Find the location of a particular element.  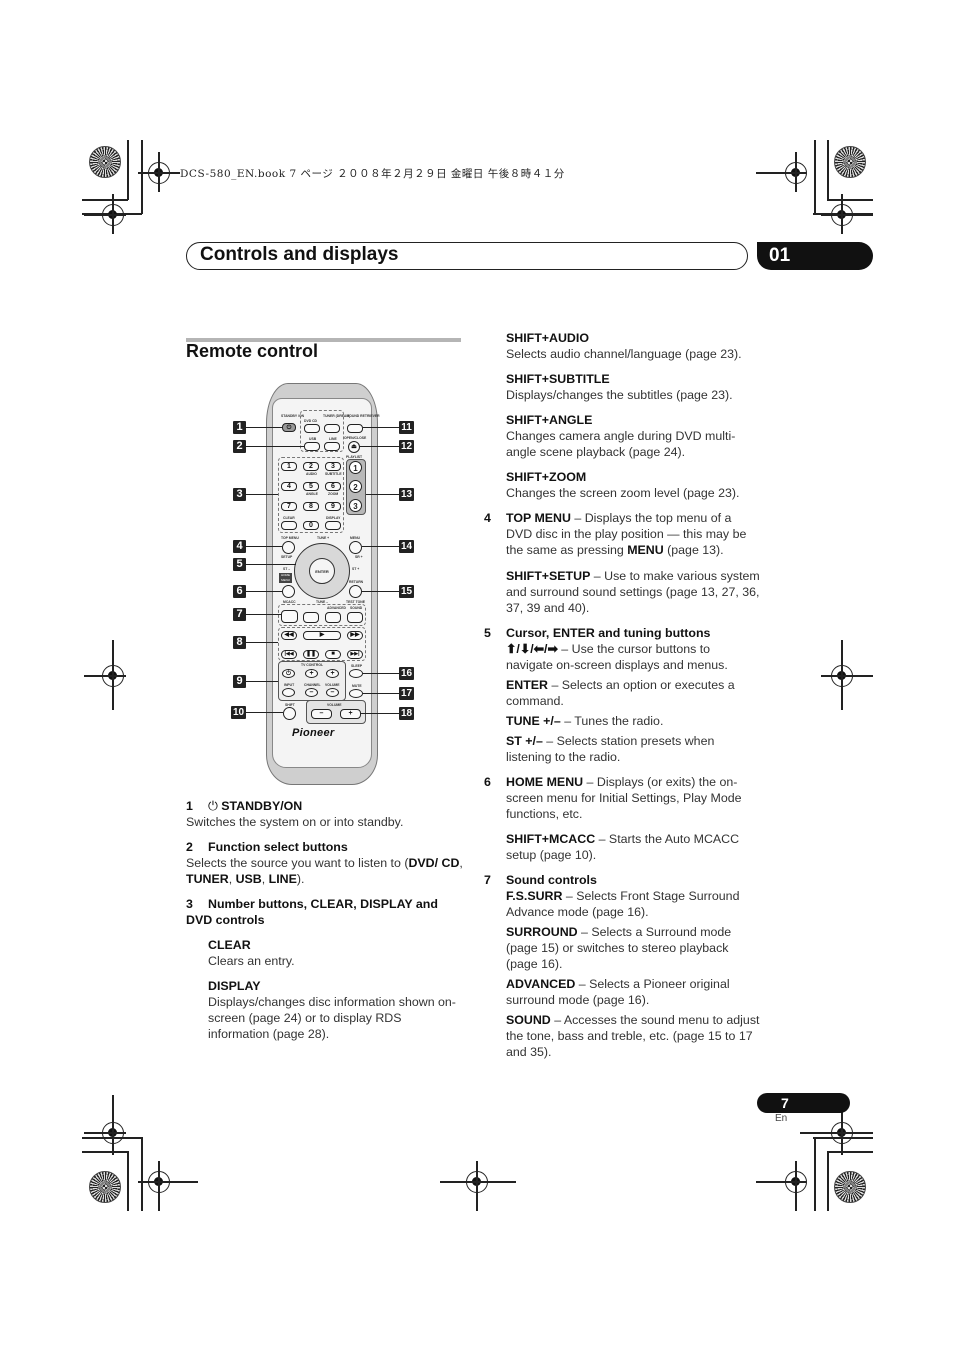

remote-label: MENU is located at coordinates (355, 538).